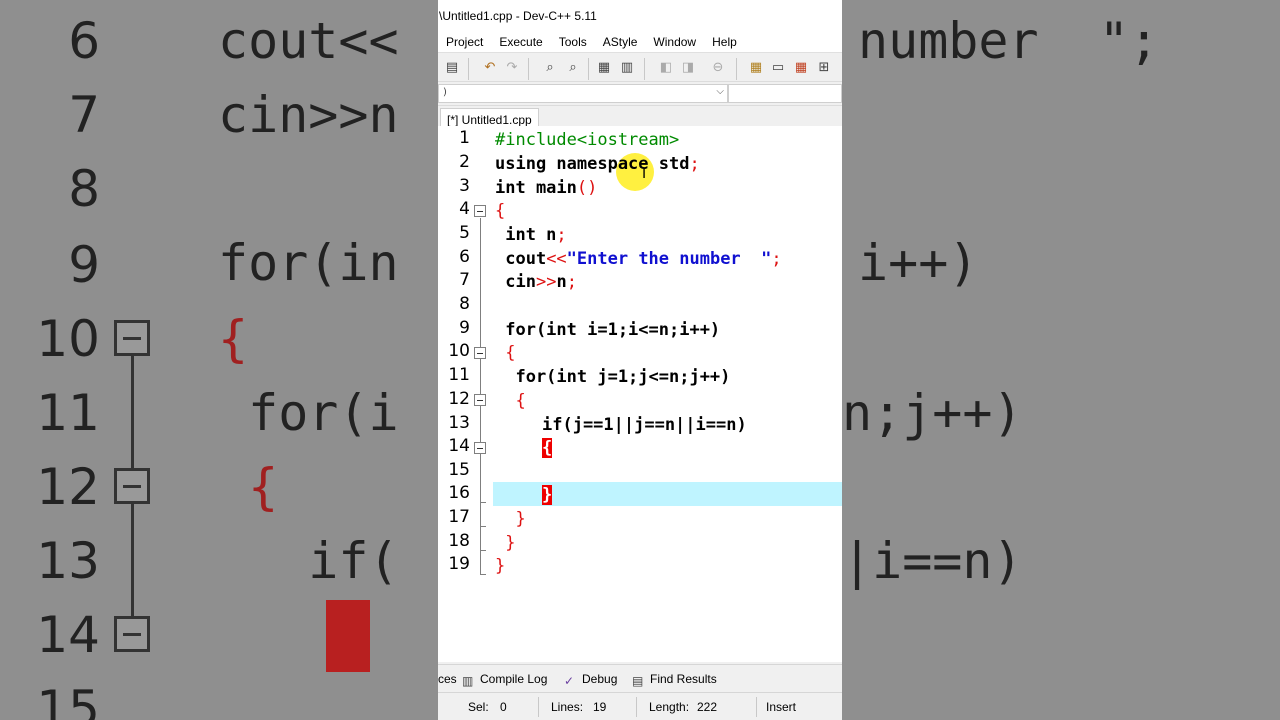 The height and width of the screenshot is (720, 1280). Describe the element at coordinates (510, 401) in the screenshot. I see `code-line-12: {` at that location.